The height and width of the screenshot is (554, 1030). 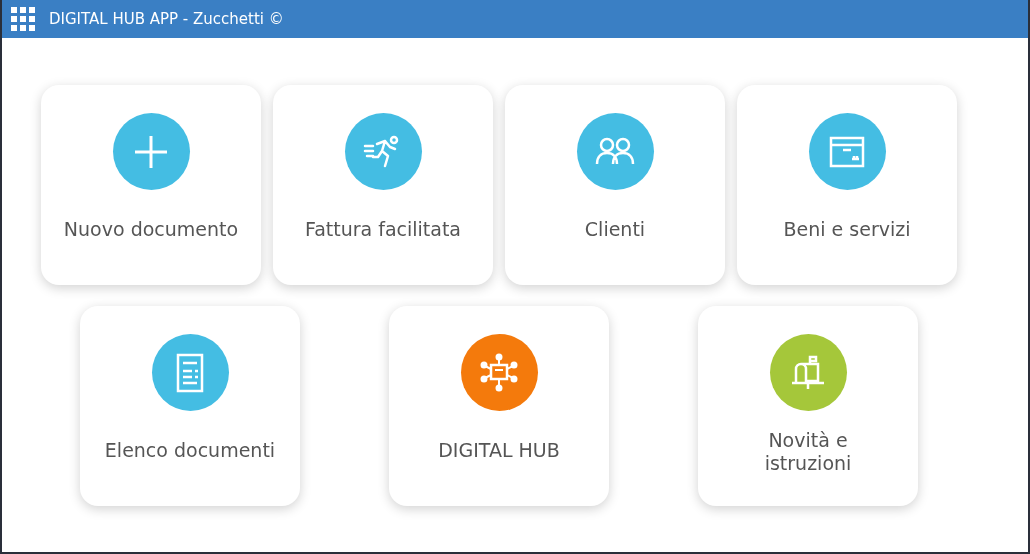 I want to click on tile-button: Clienti, so click(x=615, y=185).